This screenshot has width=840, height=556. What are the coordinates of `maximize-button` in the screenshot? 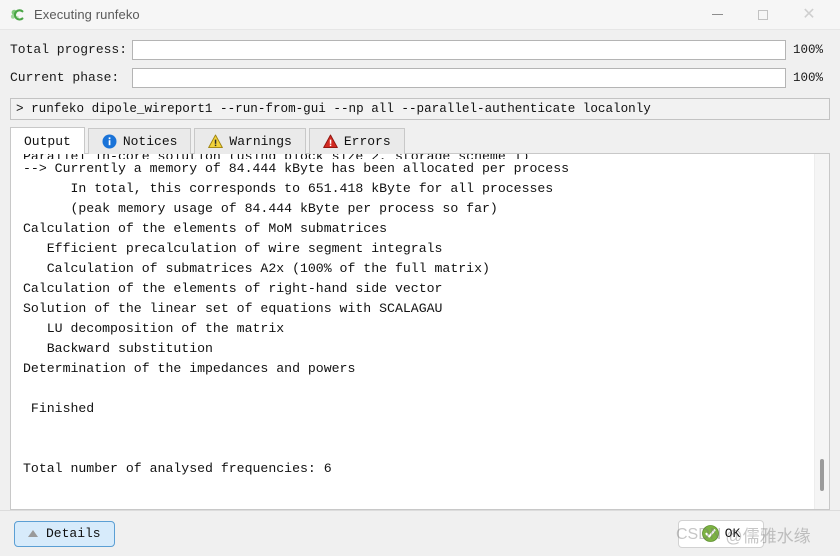 It's located at (763, 15).